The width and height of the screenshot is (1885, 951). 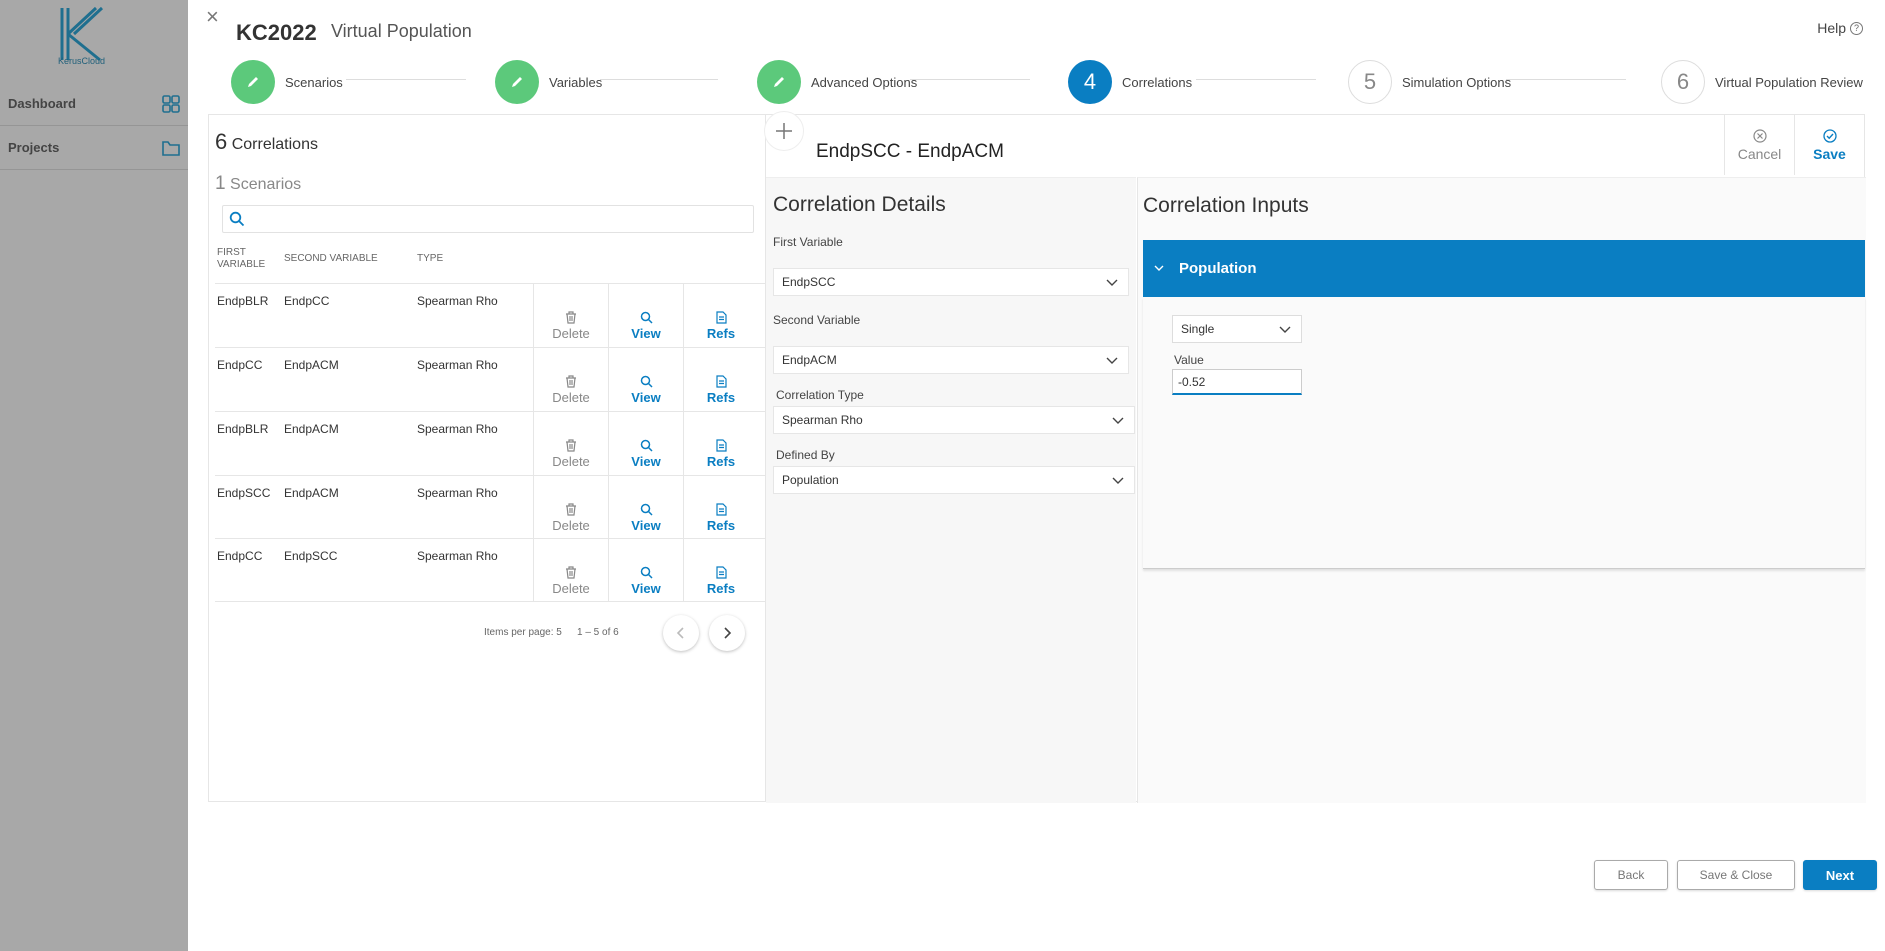 What do you see at coordinates (82, 61) in the screenshot?
I see `logo-text: KerusCloud` at bounding box center [82, 61].